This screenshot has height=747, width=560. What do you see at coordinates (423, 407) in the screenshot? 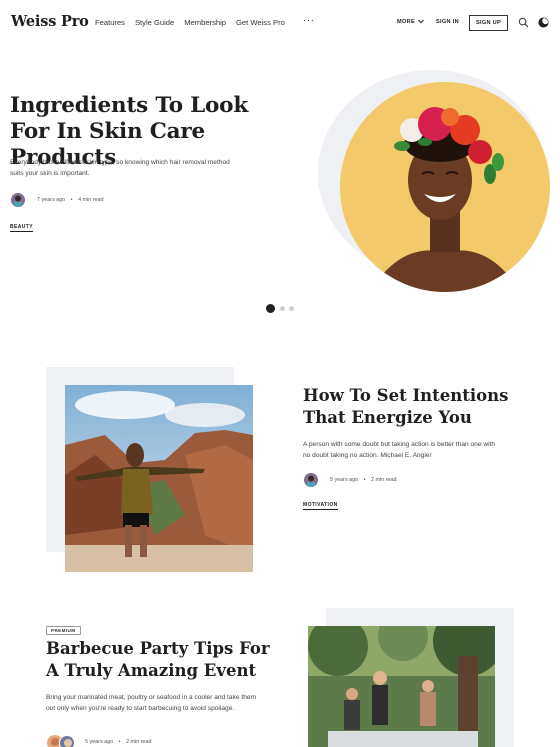
I see `article-title: How To Set Intentions That Energize You` at bounding box center [423, 407].